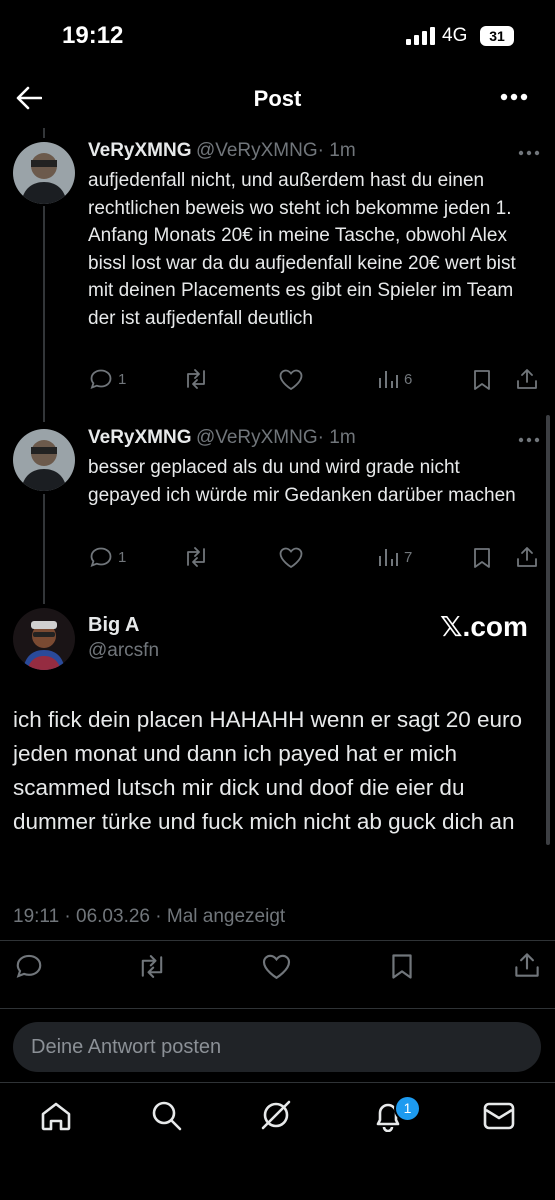  I want to click on battery-indicator: 31, so click(497, 36).